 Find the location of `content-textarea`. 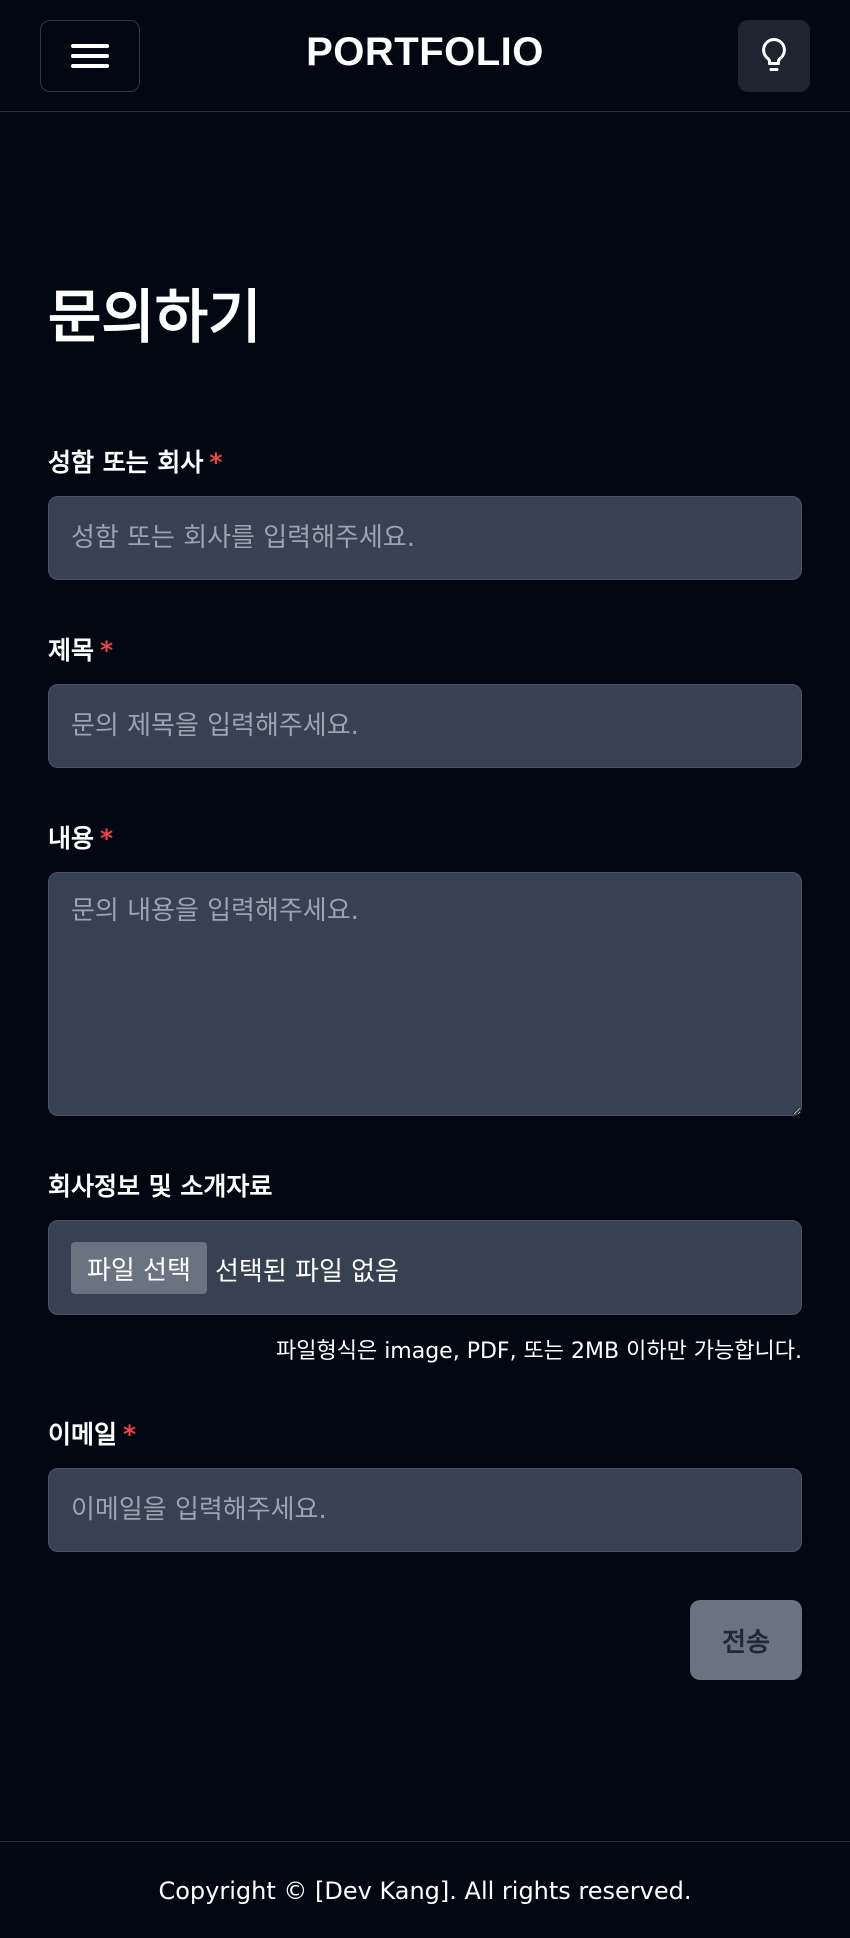

content-textarea is located at coordinates (425, 994).